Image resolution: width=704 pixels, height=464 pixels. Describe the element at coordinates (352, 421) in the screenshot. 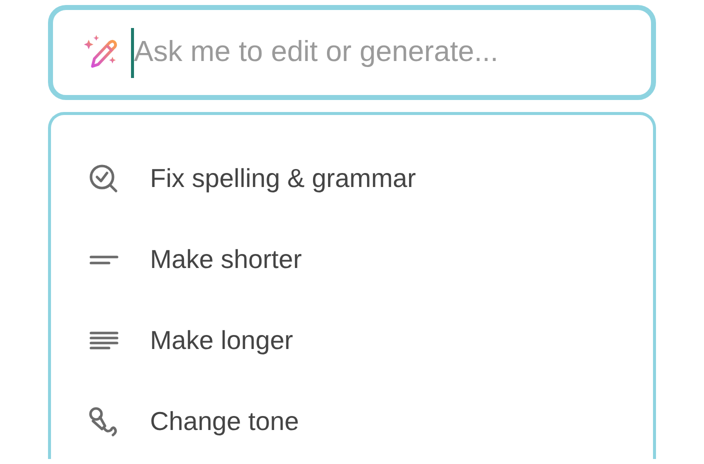

I see `menu-item: Change tone` at that location.